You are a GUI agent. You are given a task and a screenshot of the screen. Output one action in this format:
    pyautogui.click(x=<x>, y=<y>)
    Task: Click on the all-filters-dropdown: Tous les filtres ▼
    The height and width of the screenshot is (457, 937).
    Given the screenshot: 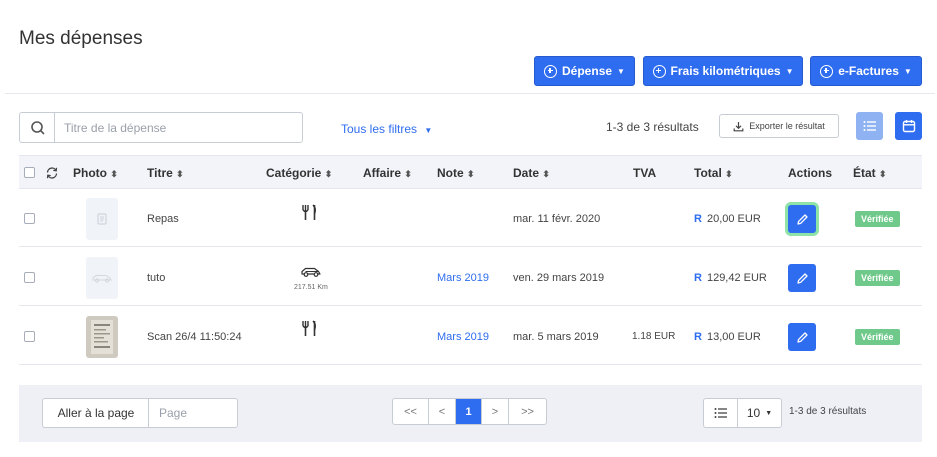 What is the action you would take?
    pyautogui.click(x=386, y=129)
    